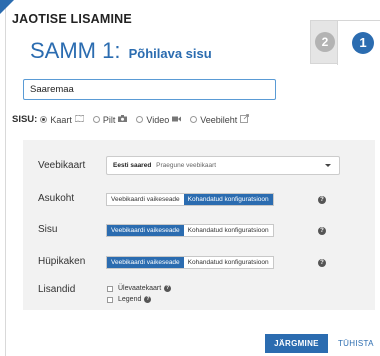 The width and height of the screenshot is (380, 356). I want to click on radio-video, so click(140, 119).